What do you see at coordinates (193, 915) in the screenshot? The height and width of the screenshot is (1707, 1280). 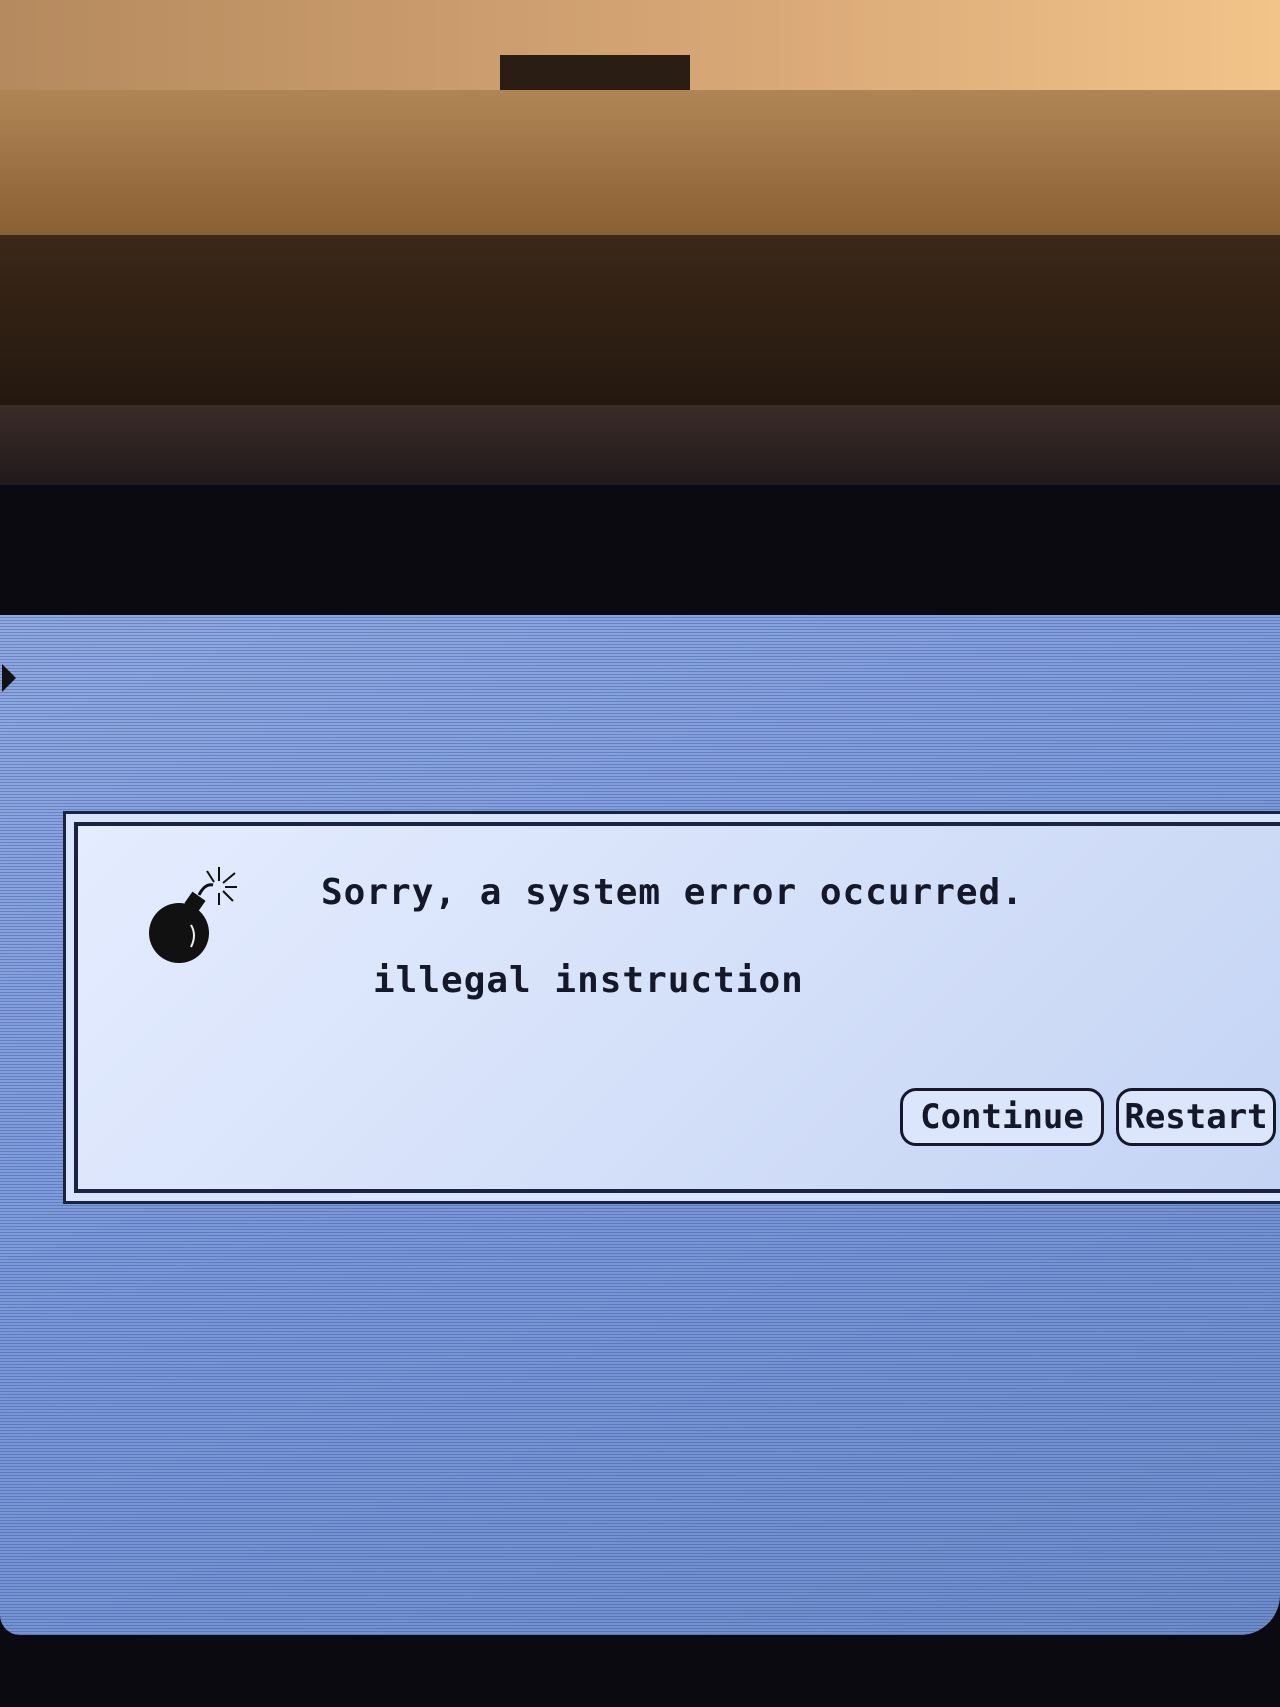 I see `bomb-icon` at bounding box center [193, 915].